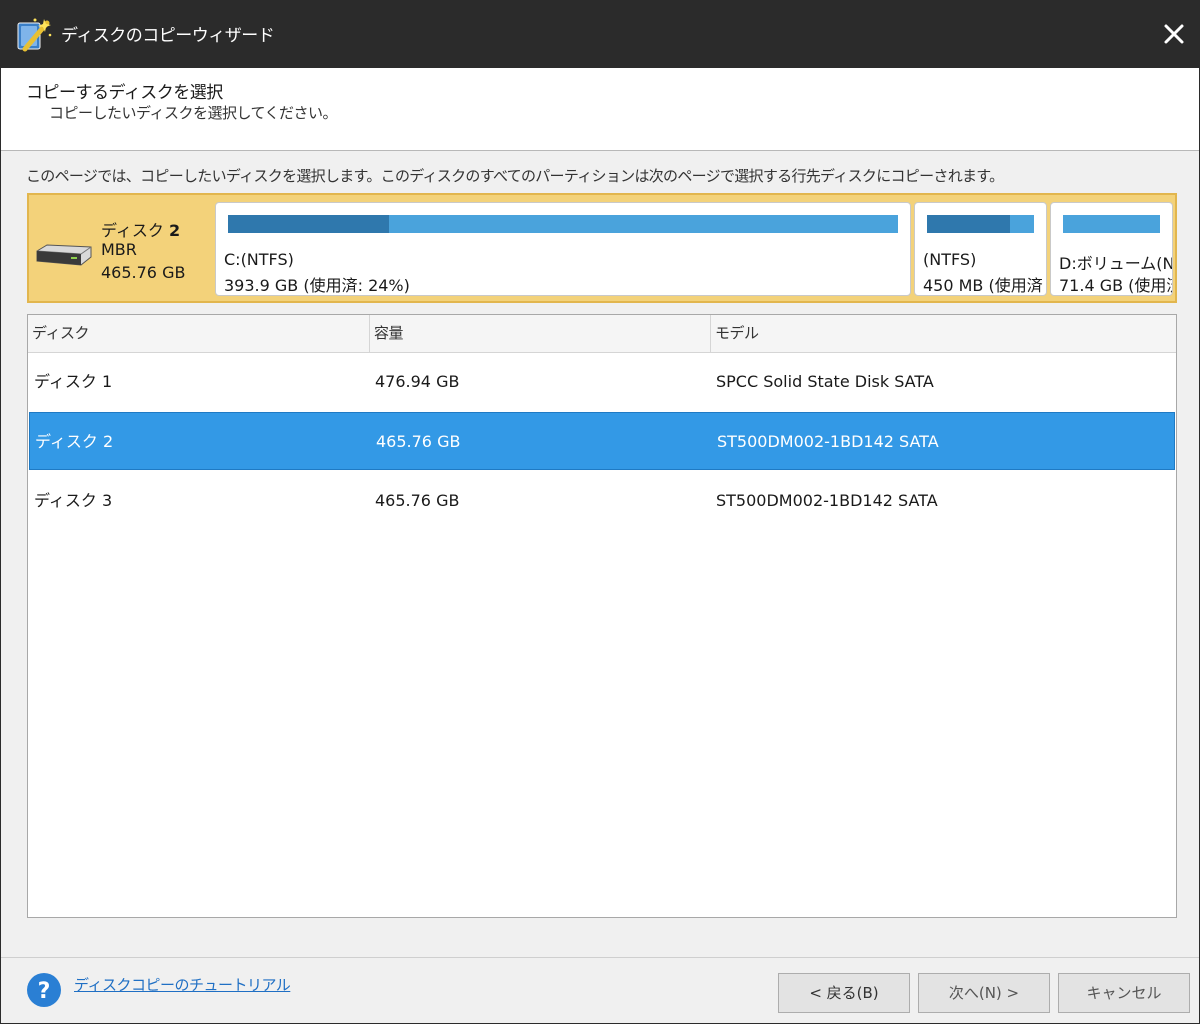 The height and width of the screenshot is (1024, 1200). What do you see at coordinates (1116, 285) in the screenshot?
I see `partition-info: 71.4 GB (使用済` at bounding box center [1116, 285].